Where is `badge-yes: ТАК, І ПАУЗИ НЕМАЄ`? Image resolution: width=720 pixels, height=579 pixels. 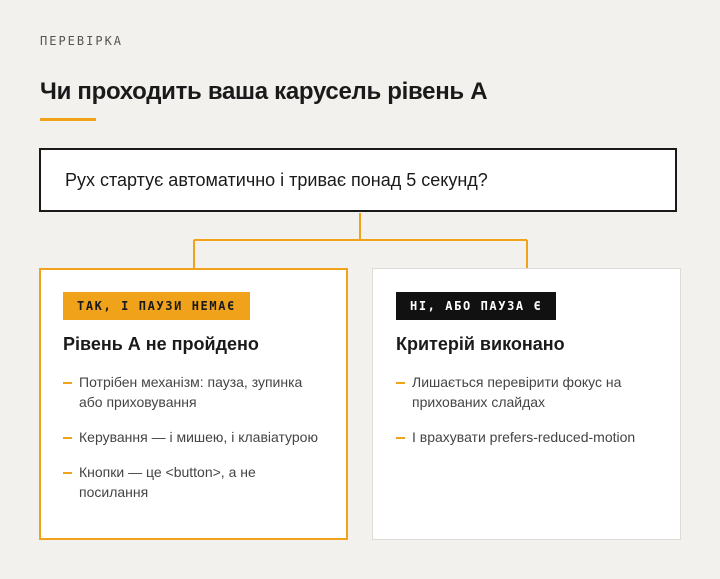
badge-yes: ТАК, І ПАУЗИ НЕМАЄ is located at coordinates (156, 306).